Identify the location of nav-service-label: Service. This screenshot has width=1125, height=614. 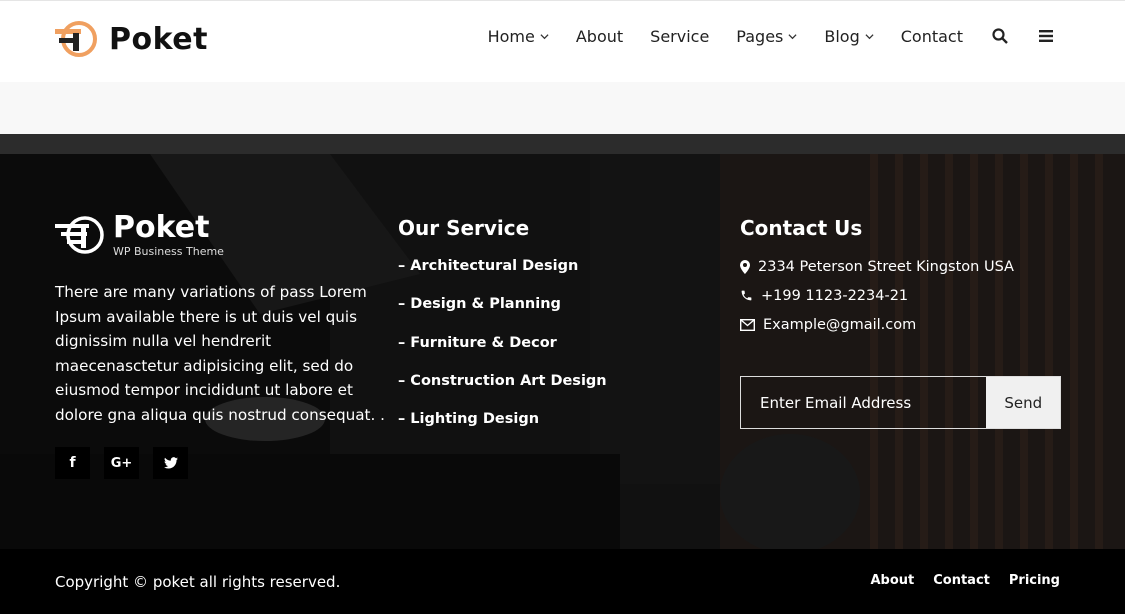
(680, 36).